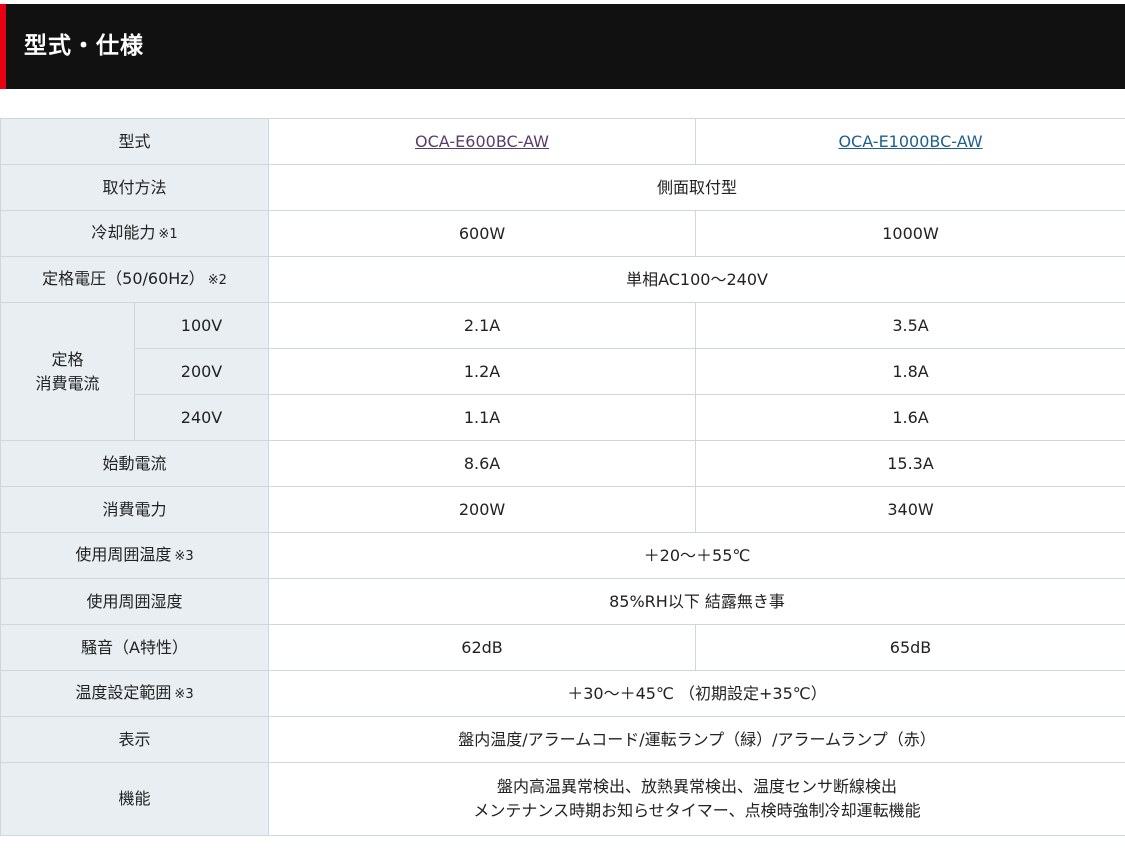 The height and width of the screenshot is (851, 1125). I want to click on row-label-cell: 定格電圧（50/60Hz） ※2, so click(135, 279).